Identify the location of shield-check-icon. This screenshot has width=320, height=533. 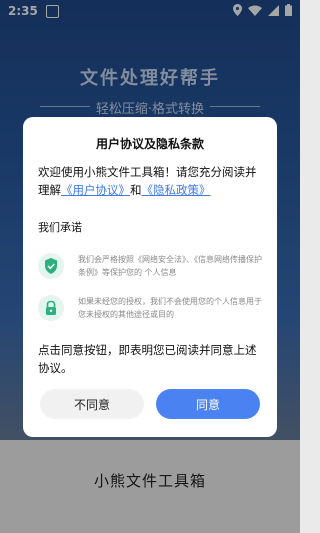
(51, 266).